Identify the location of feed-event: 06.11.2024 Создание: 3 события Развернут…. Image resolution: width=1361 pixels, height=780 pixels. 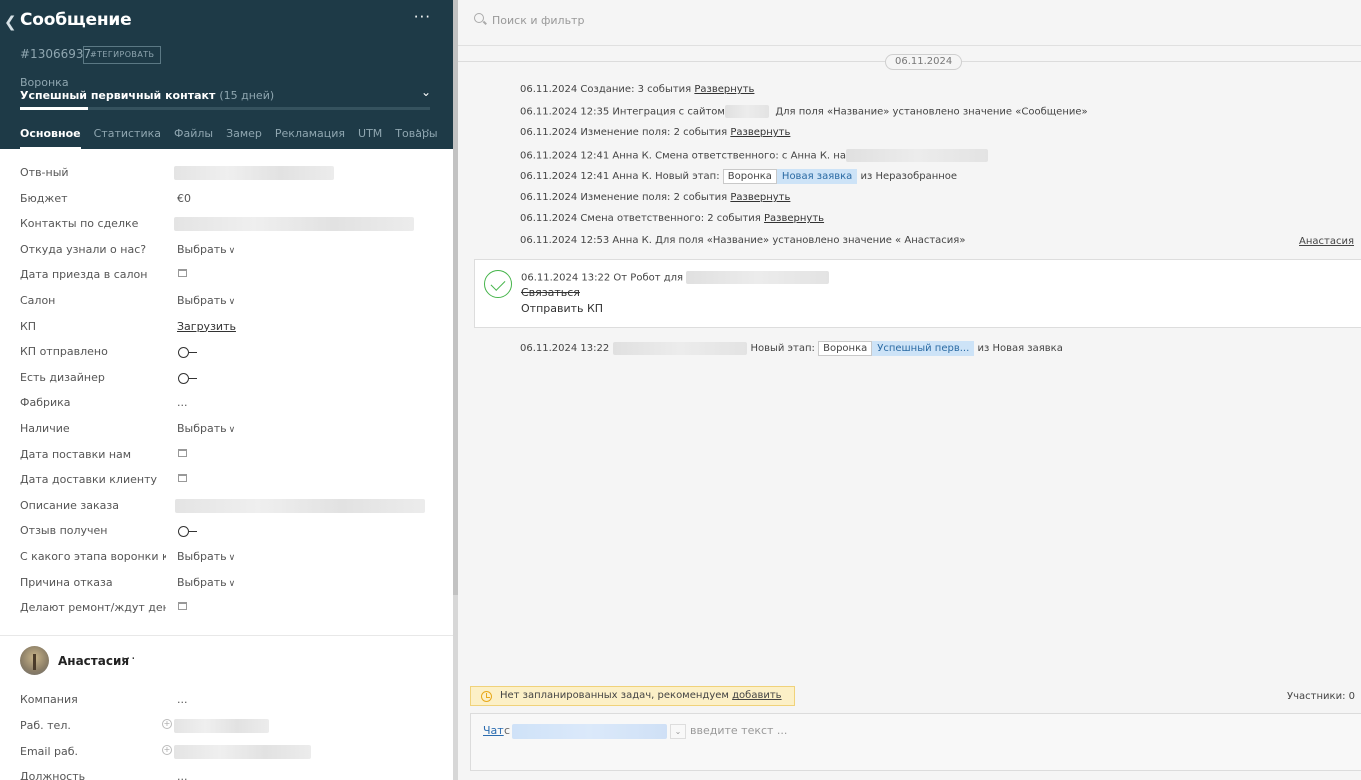
(637, 89).